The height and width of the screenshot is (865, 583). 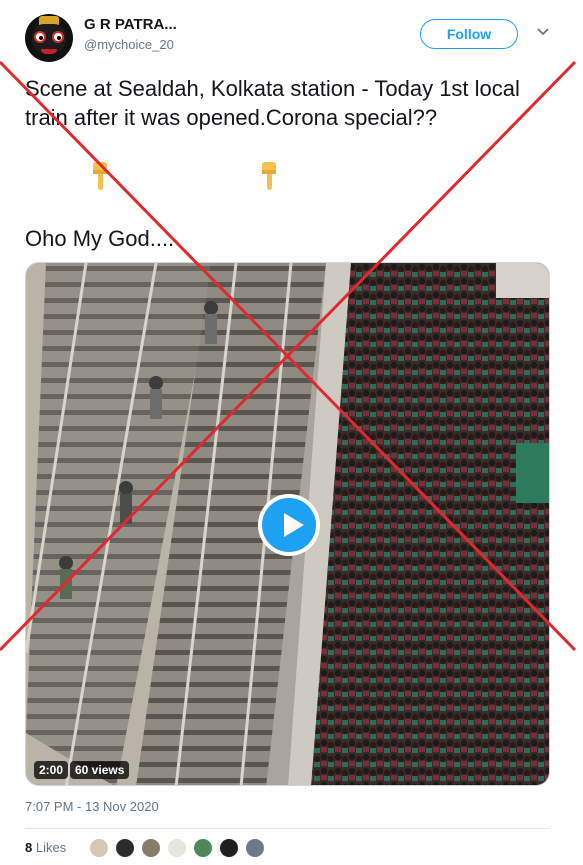 I want to click on author-handle: @mychoice_20, so click(x=129, y=44).